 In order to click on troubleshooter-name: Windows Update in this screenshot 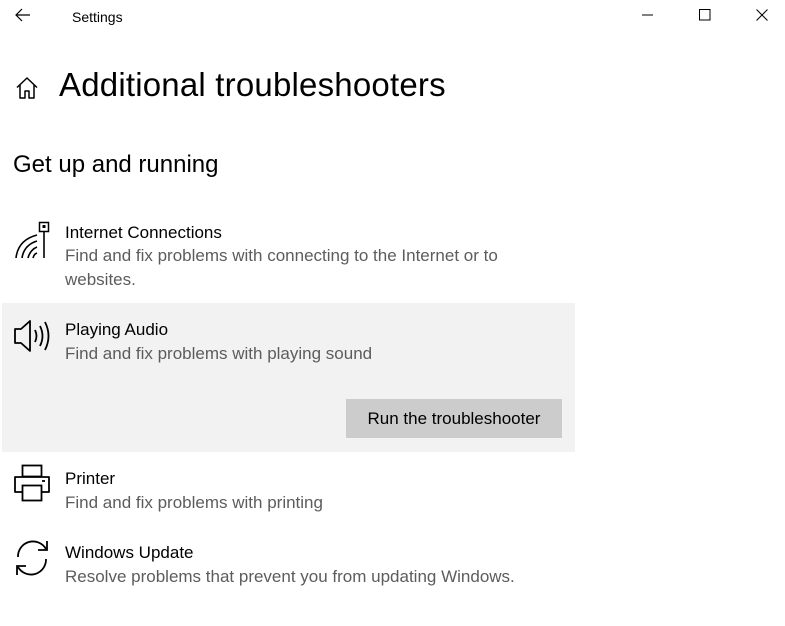, I will do `click(129, 552)`.